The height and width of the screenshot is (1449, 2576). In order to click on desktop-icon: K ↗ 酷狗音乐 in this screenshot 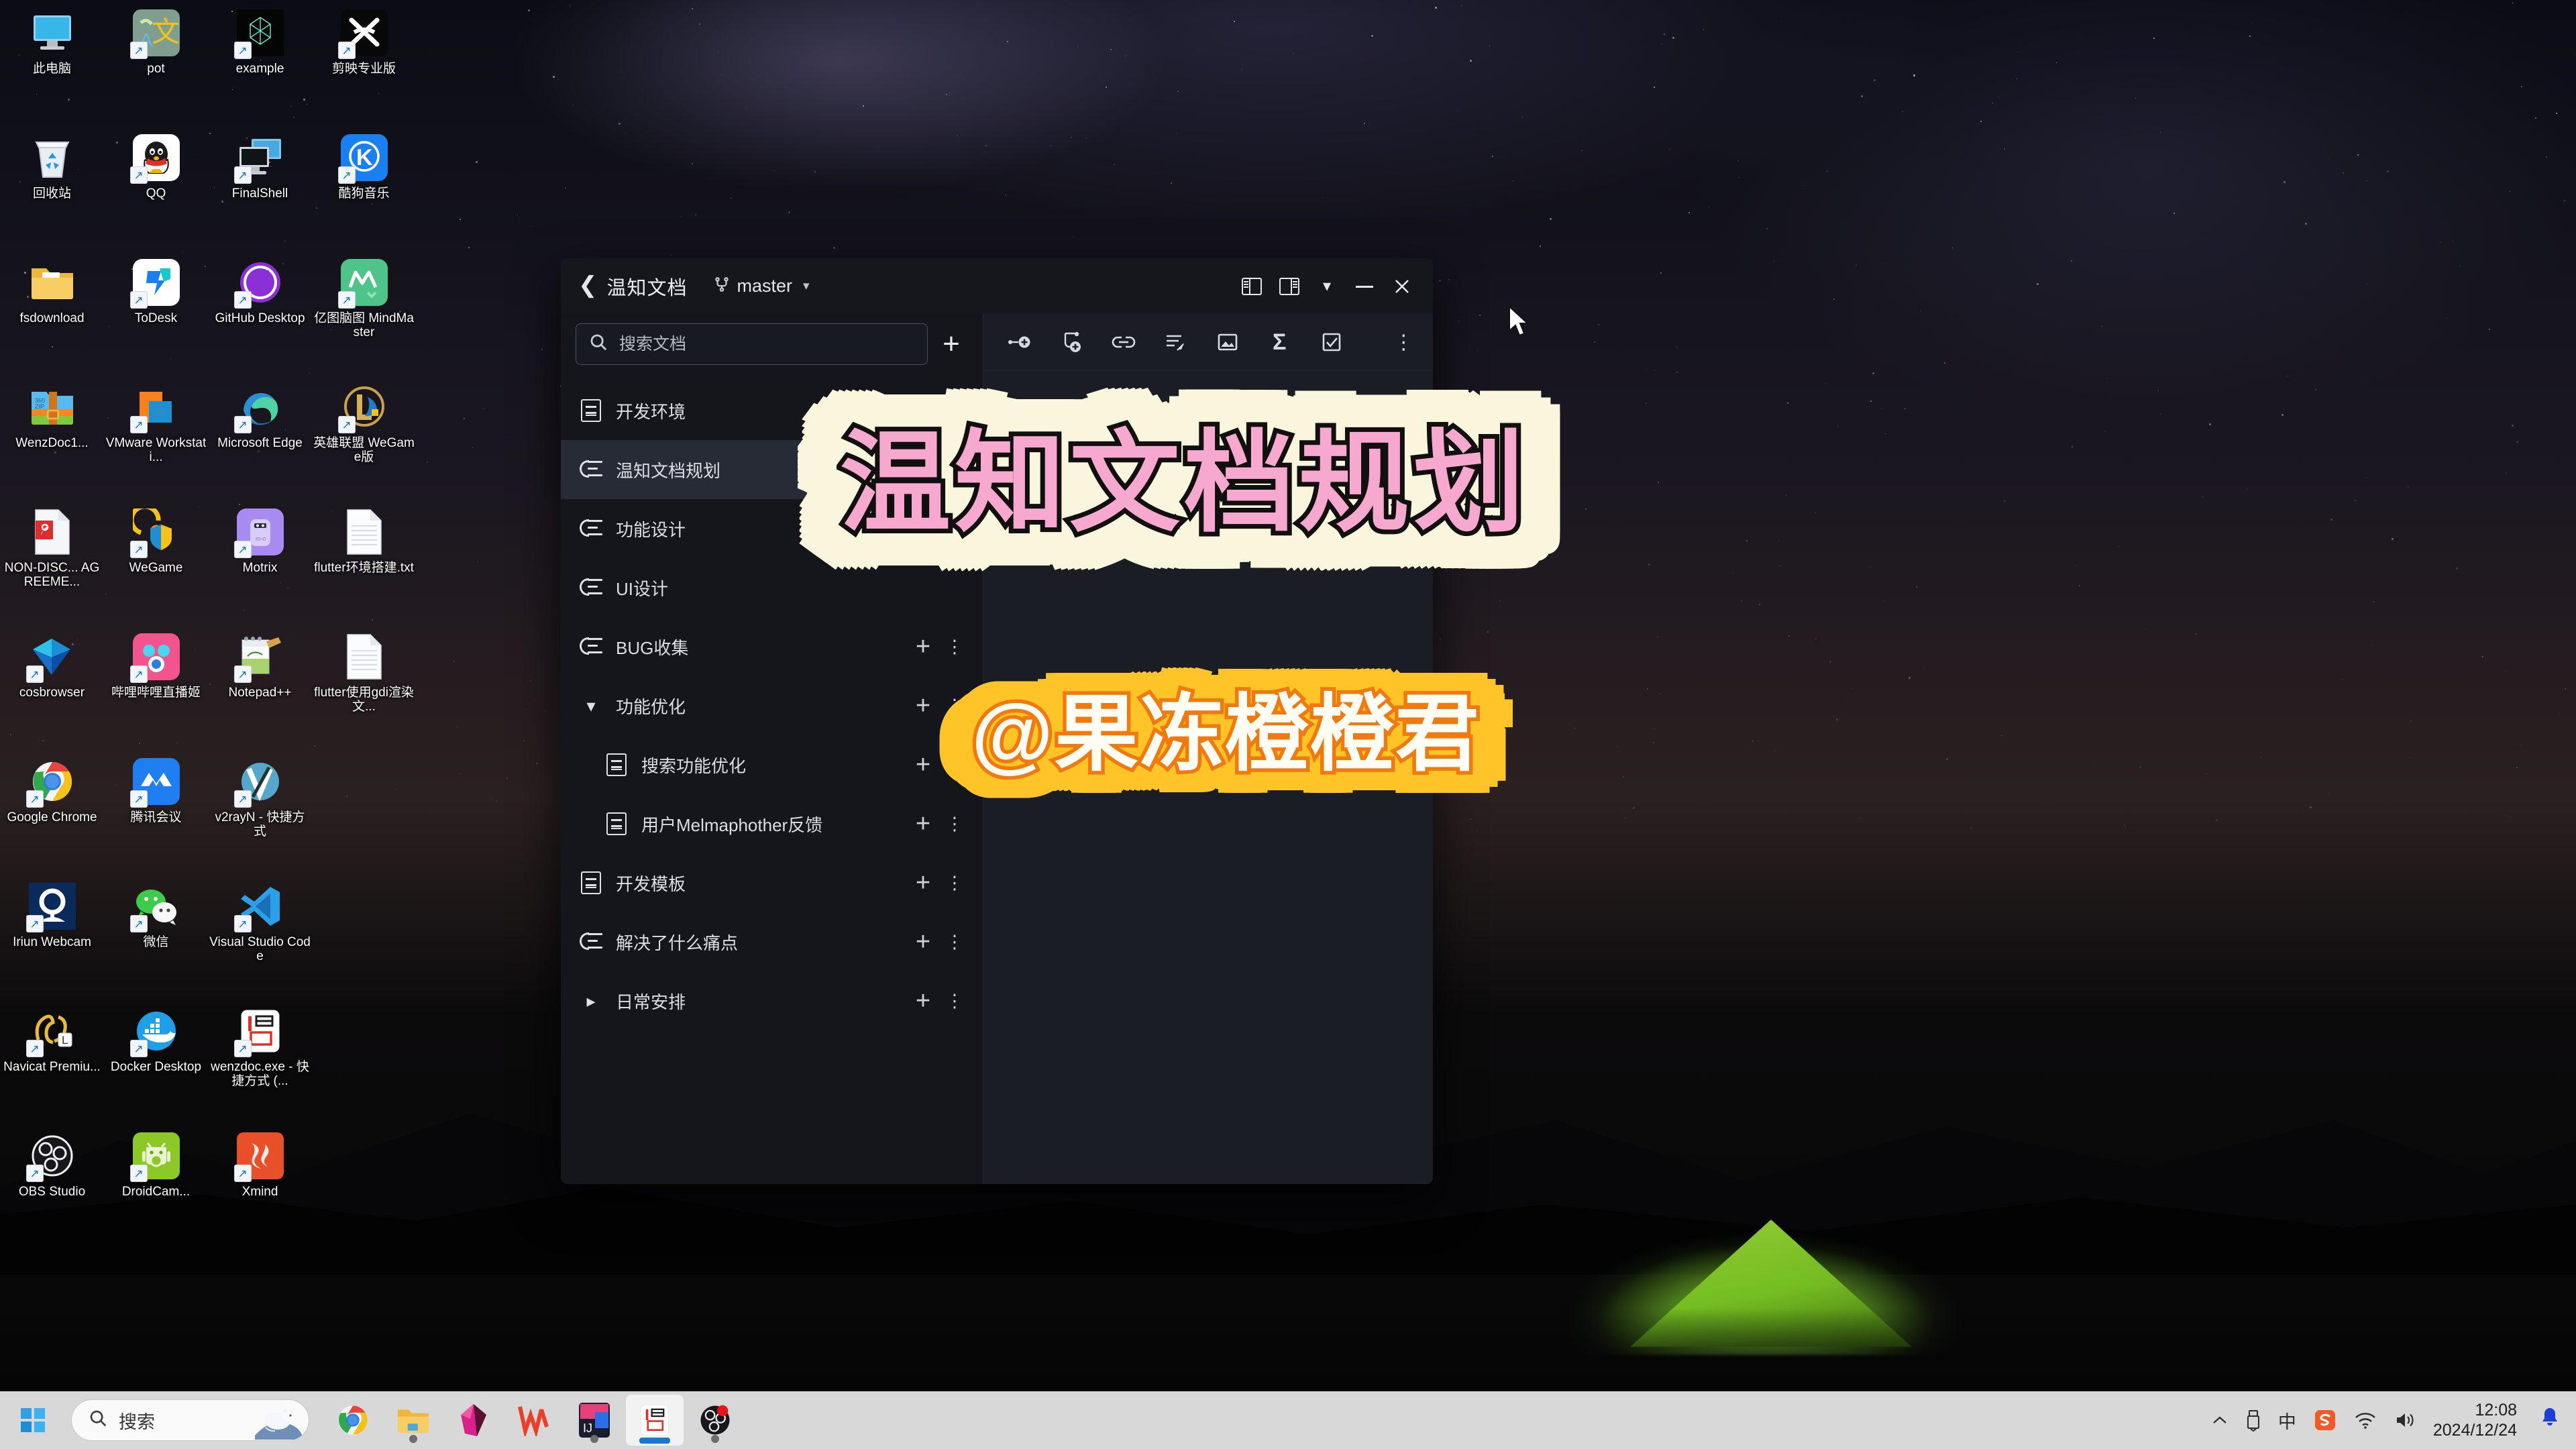, I will do `click(364, 187)`.